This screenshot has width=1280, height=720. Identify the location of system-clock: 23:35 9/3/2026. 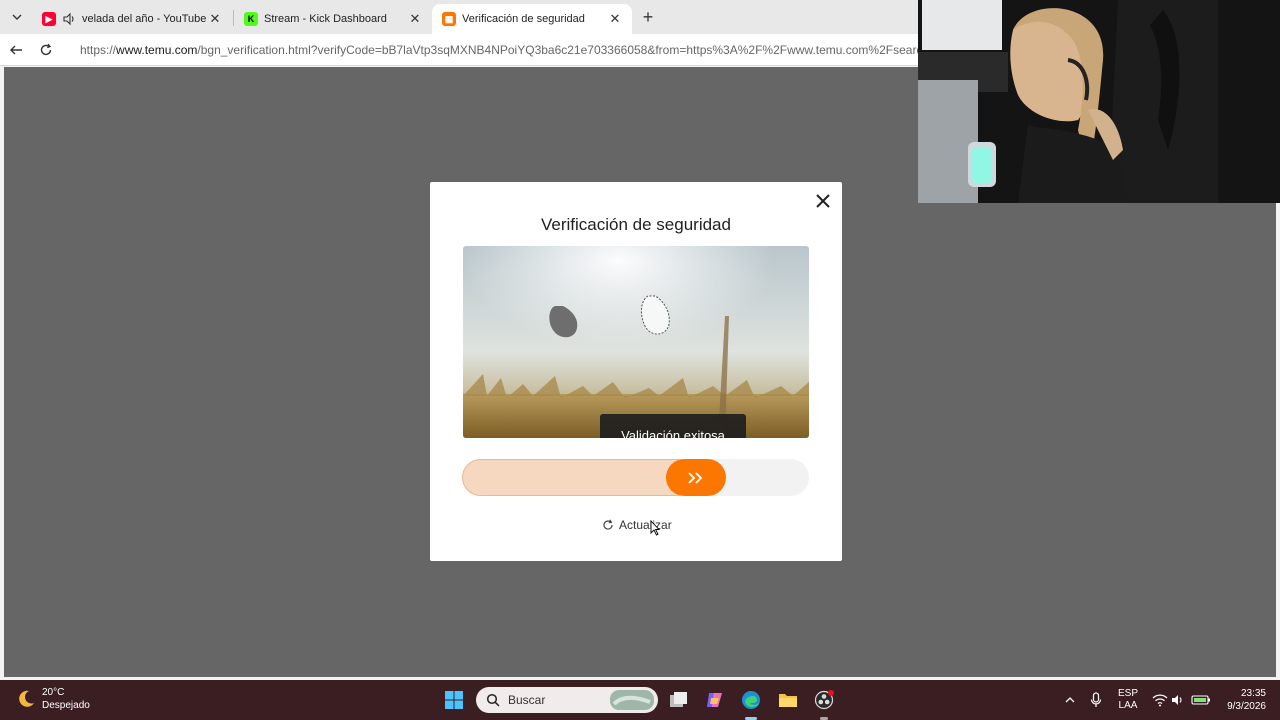
(1242, 700).